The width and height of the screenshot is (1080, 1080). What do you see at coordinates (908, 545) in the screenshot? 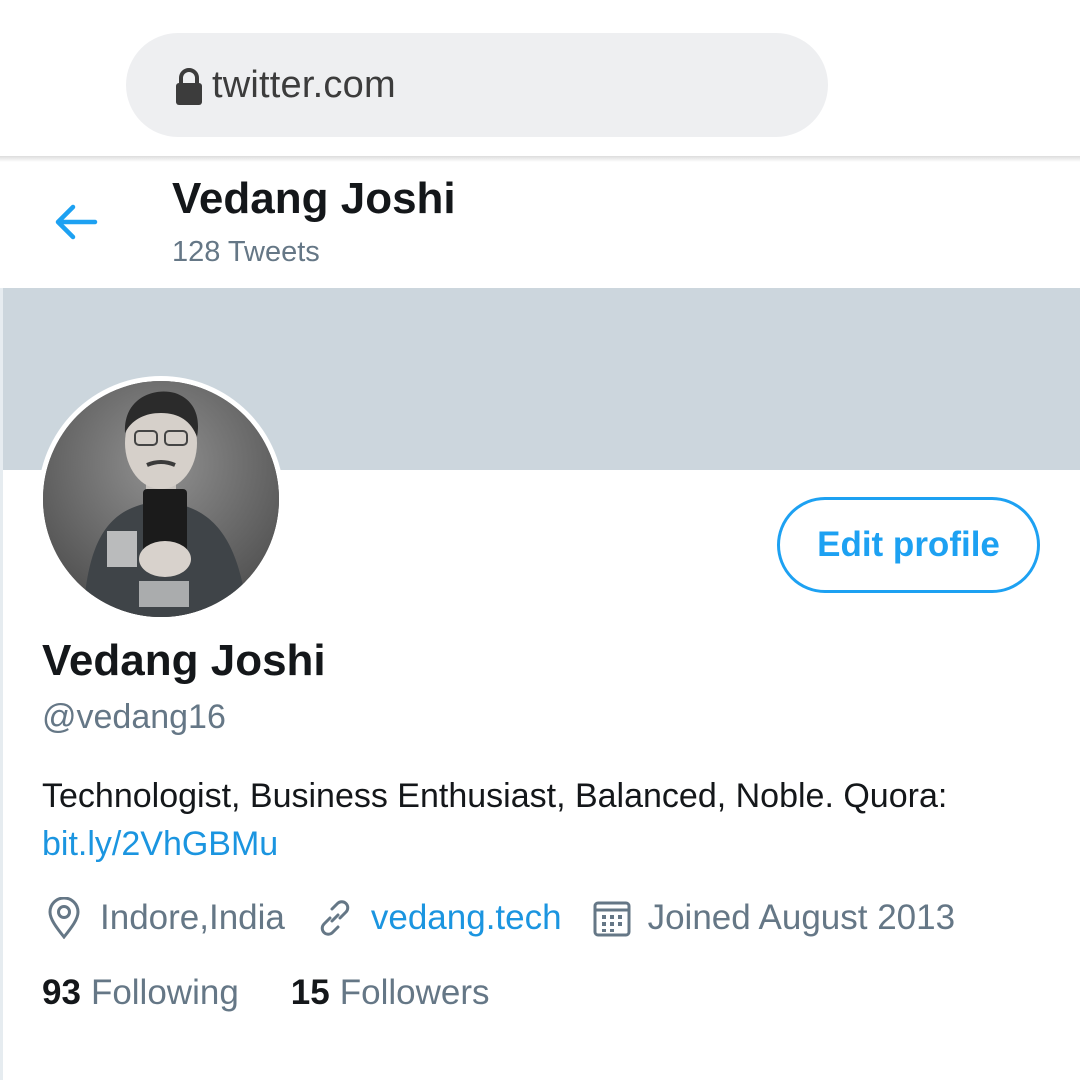
I see `edit-profile-button: Edit profile` at bounding box center [908, 545].